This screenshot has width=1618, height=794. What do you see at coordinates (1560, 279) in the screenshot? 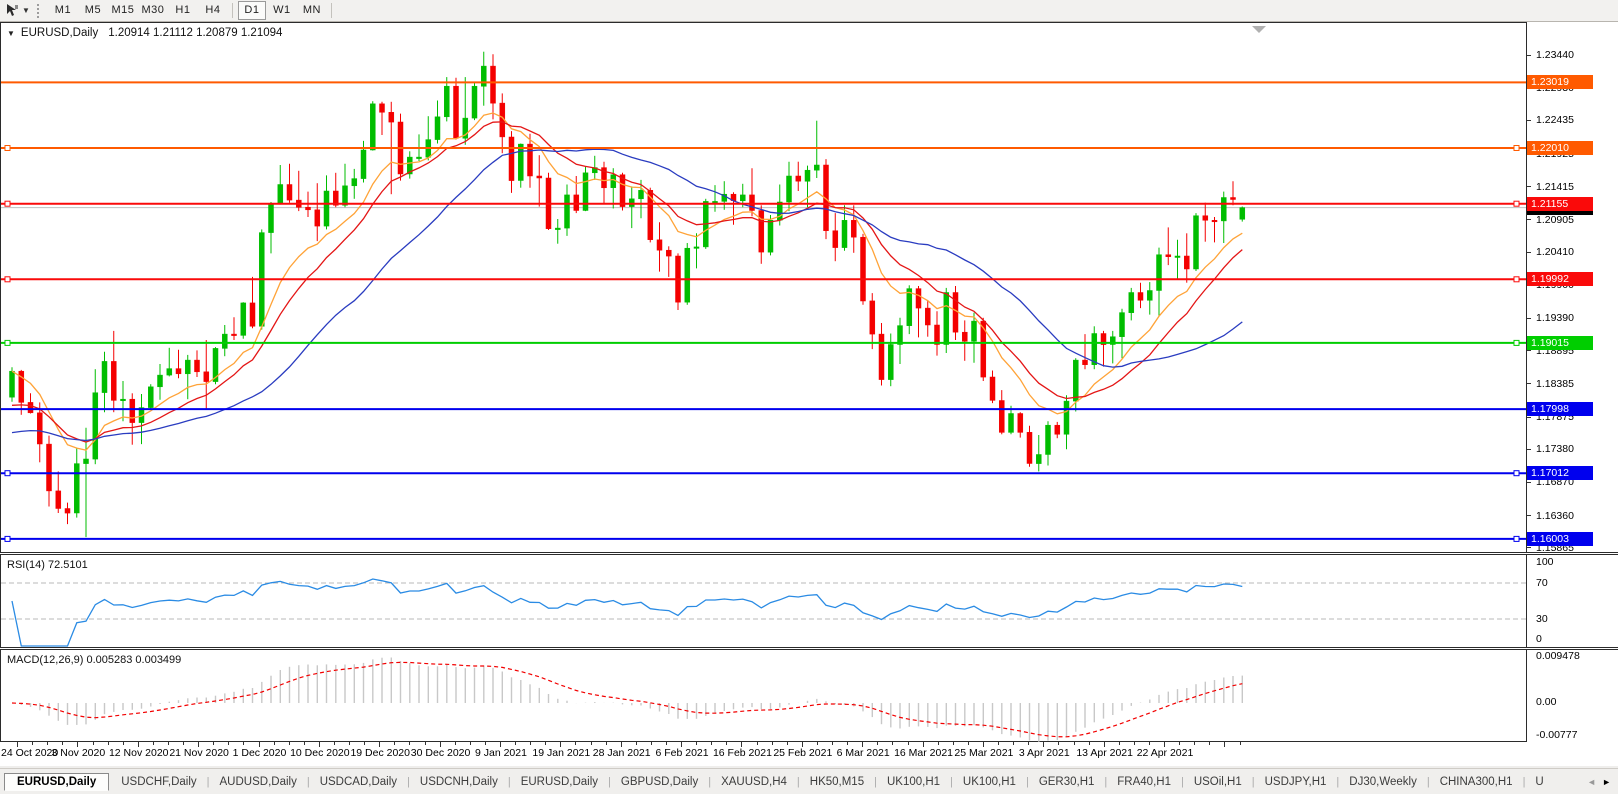
I see `price-level-label: 1.19992` at bounding box center [1560, 279].